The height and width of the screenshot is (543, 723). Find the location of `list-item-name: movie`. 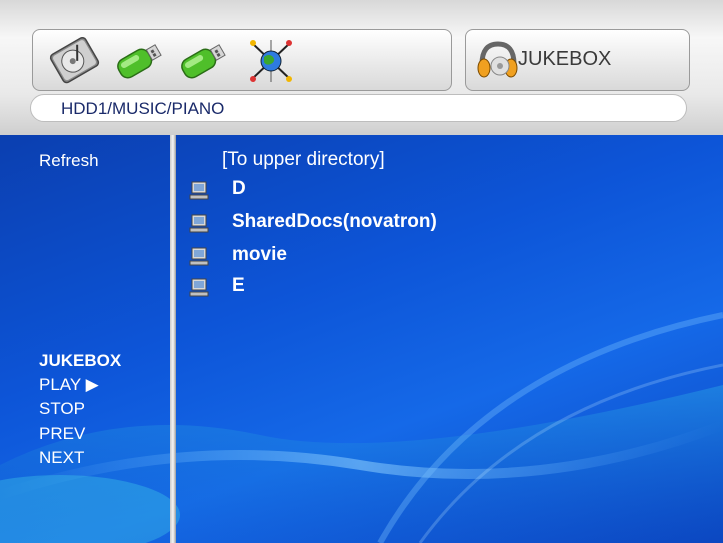

list-item-name: movie is located at coordinates (259, 254).